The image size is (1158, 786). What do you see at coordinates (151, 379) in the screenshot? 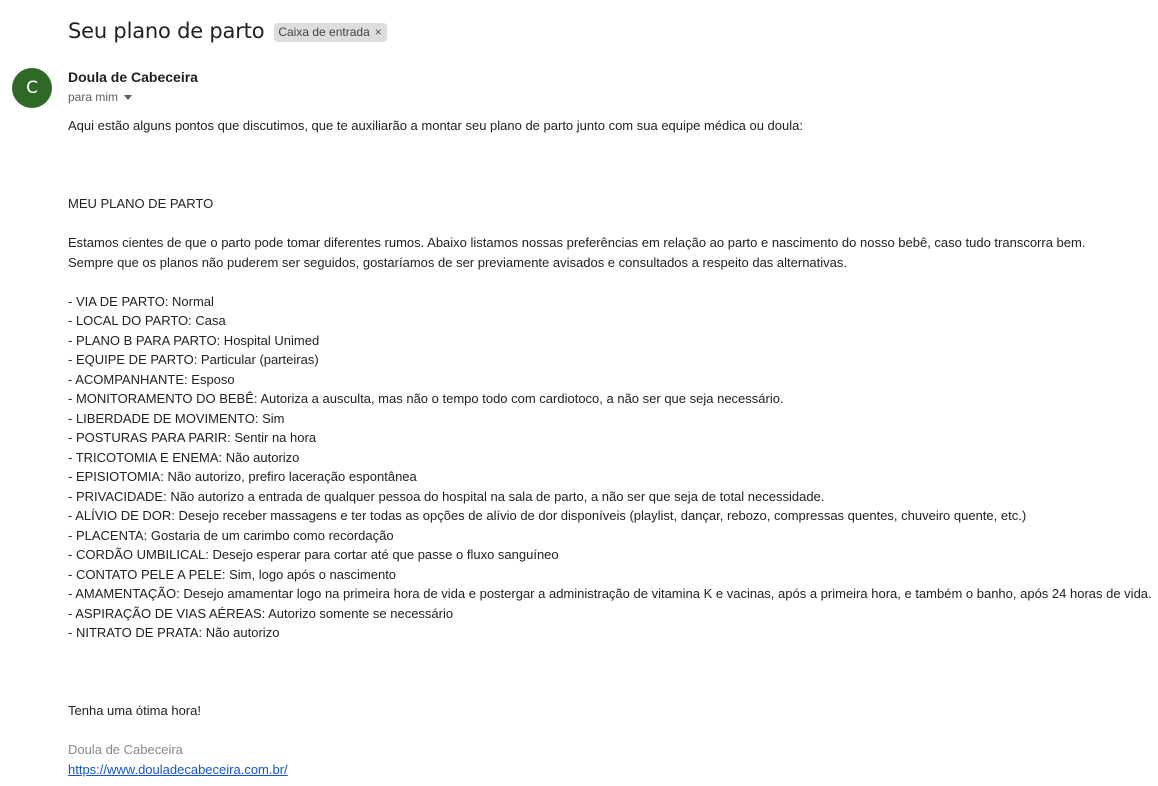
I see `list-item: - ACOMPANHANTE: Esposo` at bounding box center [151, 379].